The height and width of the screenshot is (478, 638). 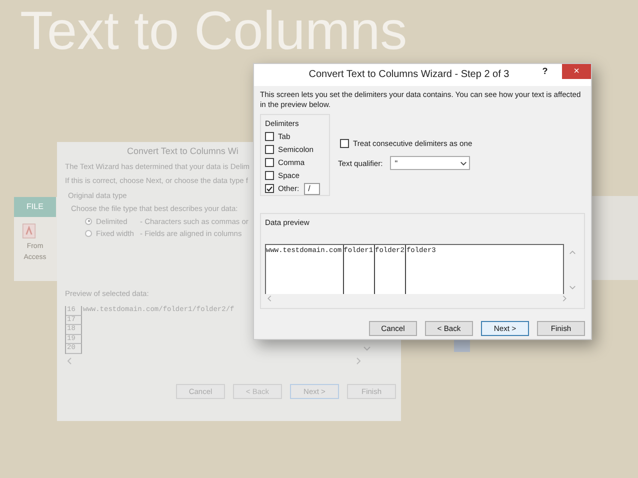 I want to click on database-icon, so click(x=29, y=231).